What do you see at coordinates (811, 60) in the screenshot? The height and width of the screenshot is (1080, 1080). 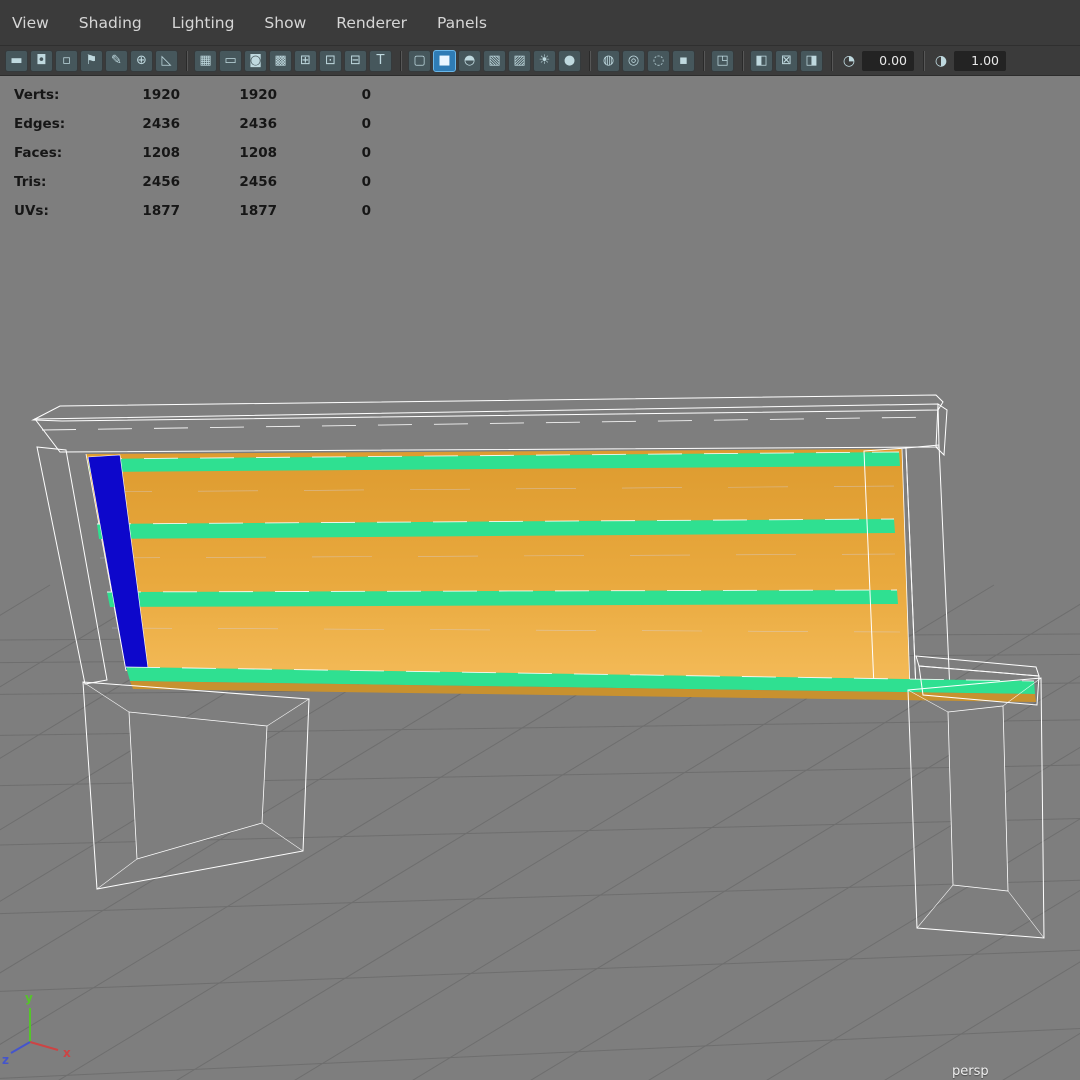 I see `xray-active-icon: ◨` at bounding box center [811, 60].